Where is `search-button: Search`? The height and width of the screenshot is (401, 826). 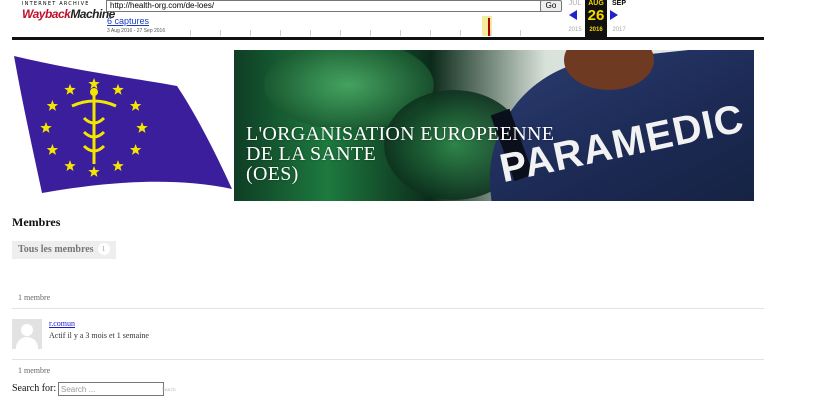 search-button: Search is located at coordinates (169, 390).